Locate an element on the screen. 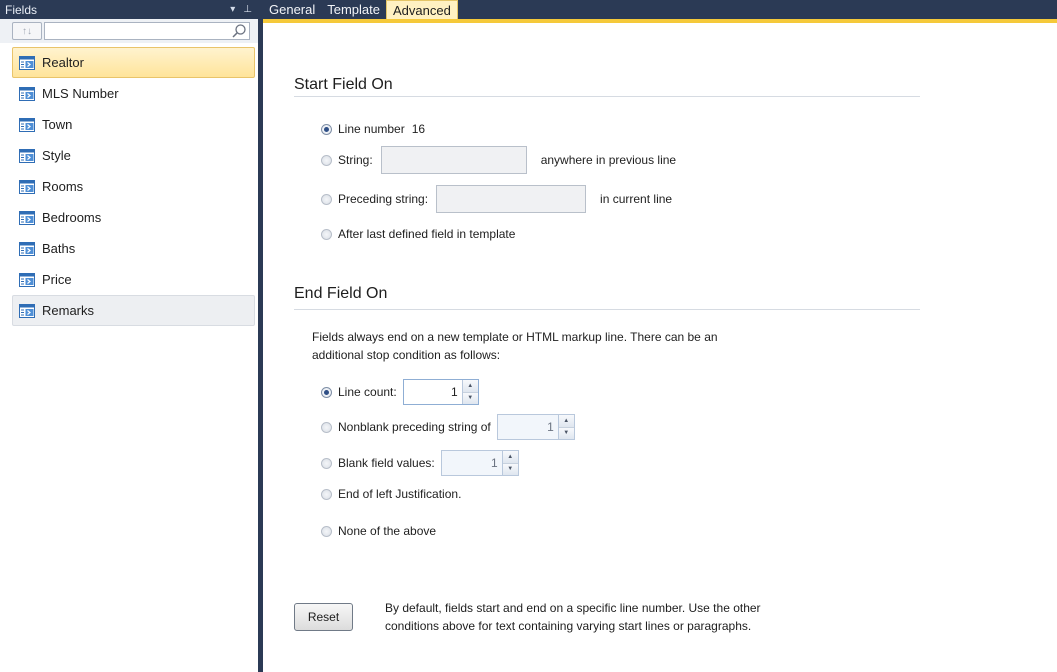  string-input is located at coordinates (453, 160).